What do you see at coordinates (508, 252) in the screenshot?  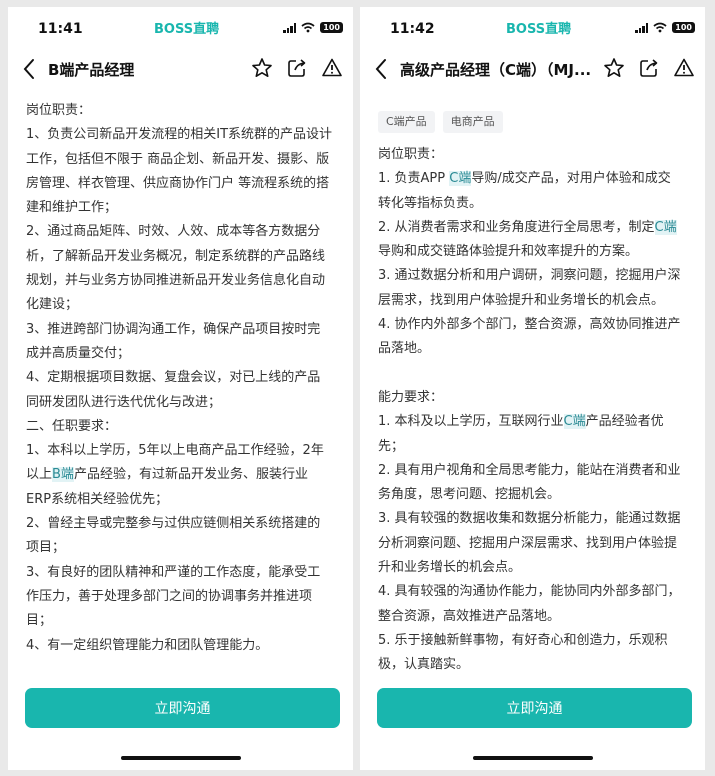 I see `text-line: 导购和成交链路体验提升和效率提升的方案。` at bounding box center [508, 252].